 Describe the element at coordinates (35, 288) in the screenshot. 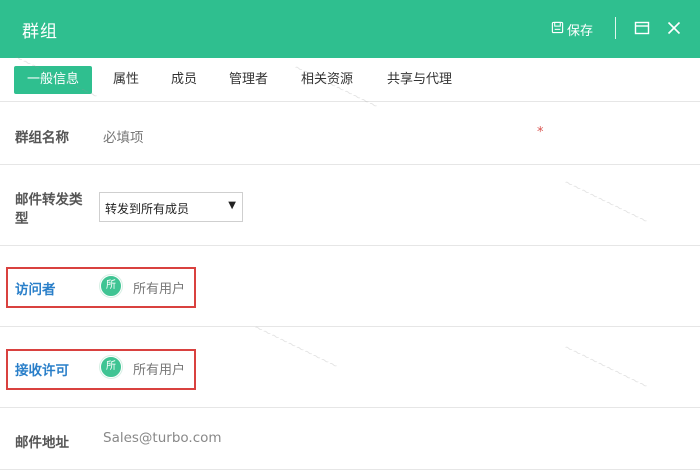

I see `visitor-label: 访问者` at that location.